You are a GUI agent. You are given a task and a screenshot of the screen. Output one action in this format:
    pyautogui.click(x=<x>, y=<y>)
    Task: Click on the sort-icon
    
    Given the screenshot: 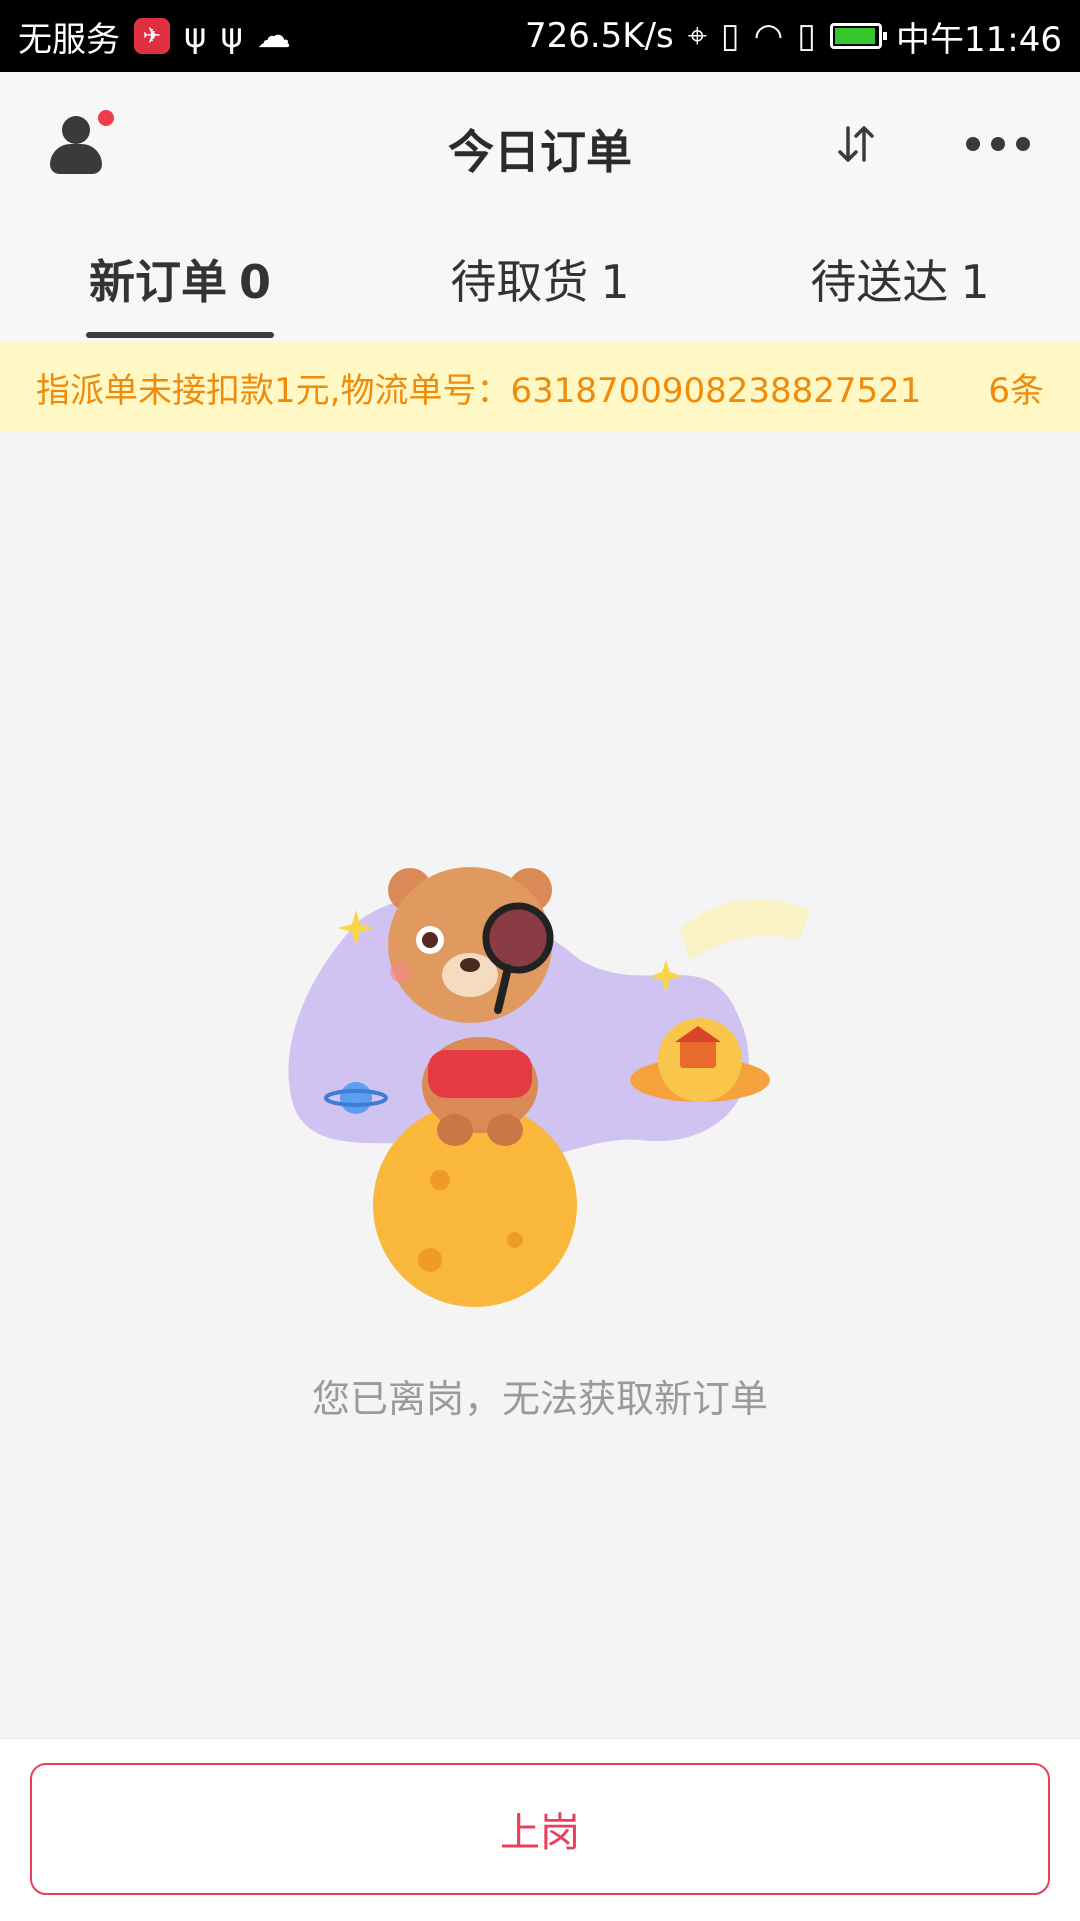 What is the action you would take?
    pyautogui.click(x=856, y=144)
    